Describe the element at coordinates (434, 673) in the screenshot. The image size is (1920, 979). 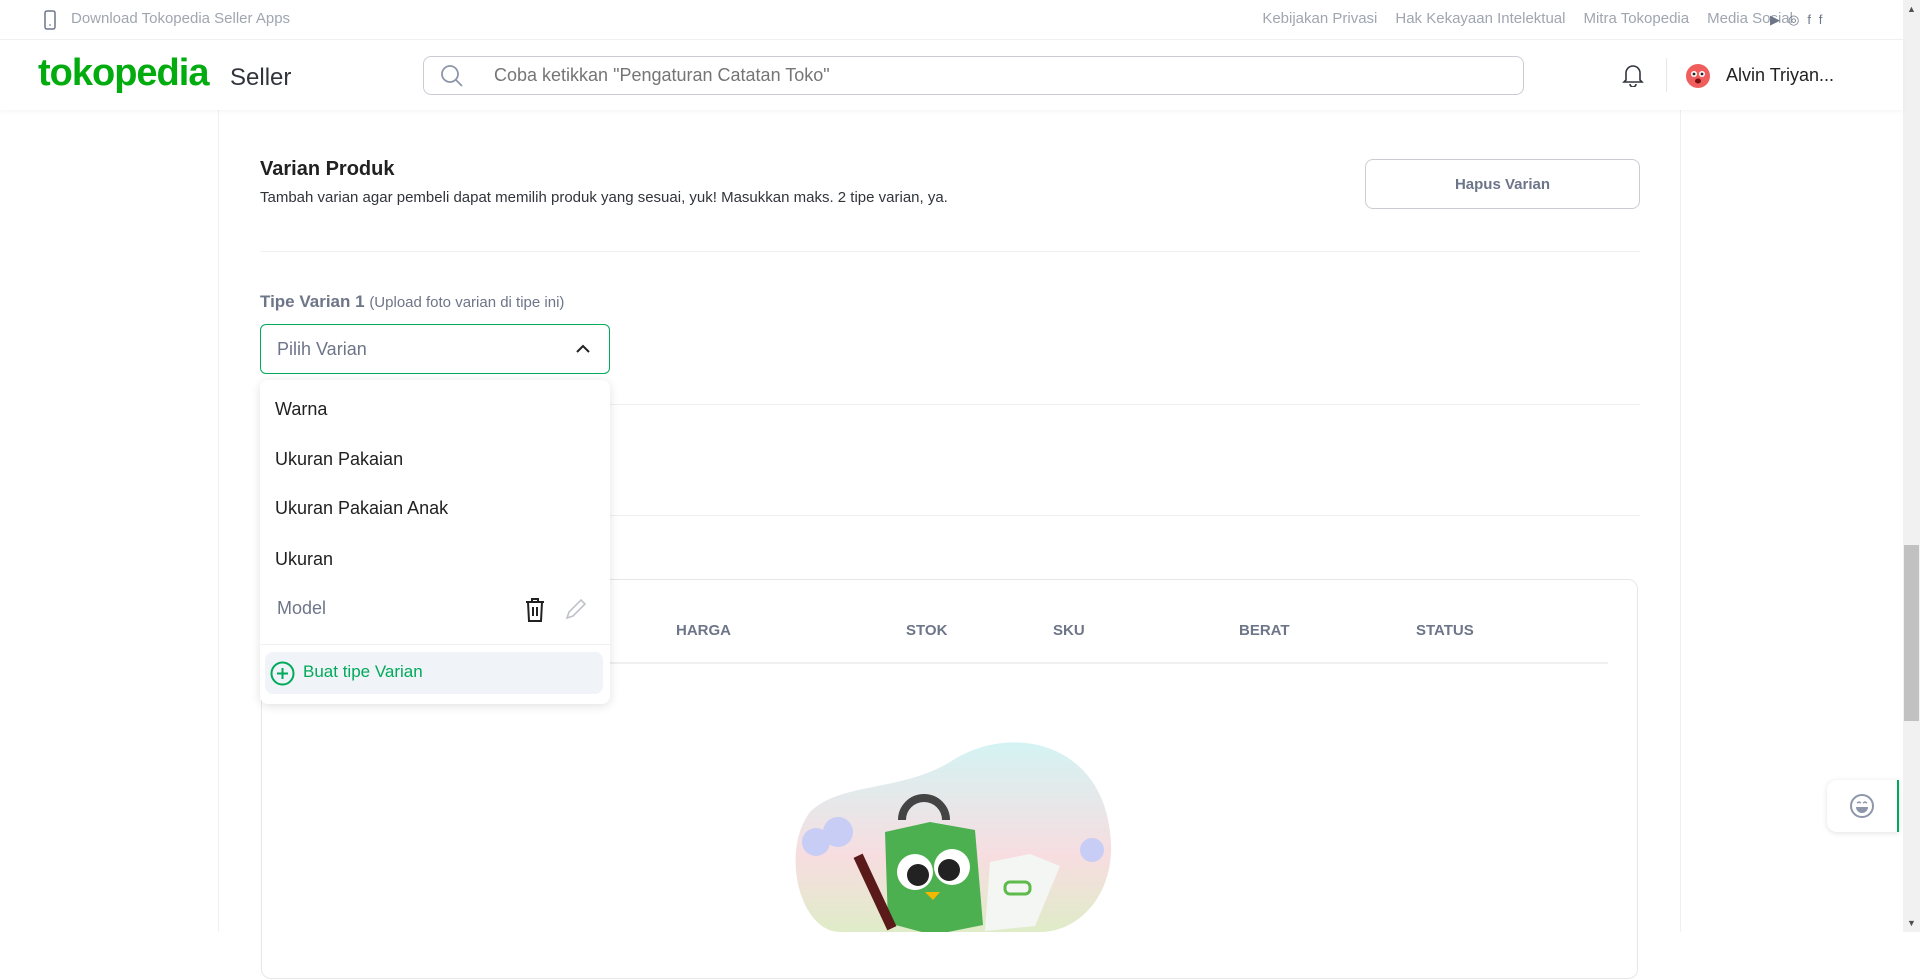
I see `create-variant-type-button: Buat tipe Varian` at that location.